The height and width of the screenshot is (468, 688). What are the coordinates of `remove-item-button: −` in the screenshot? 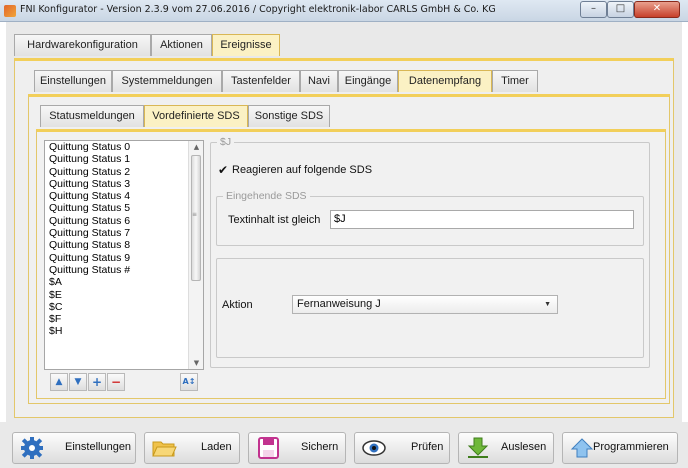 It's located at (116, 382).